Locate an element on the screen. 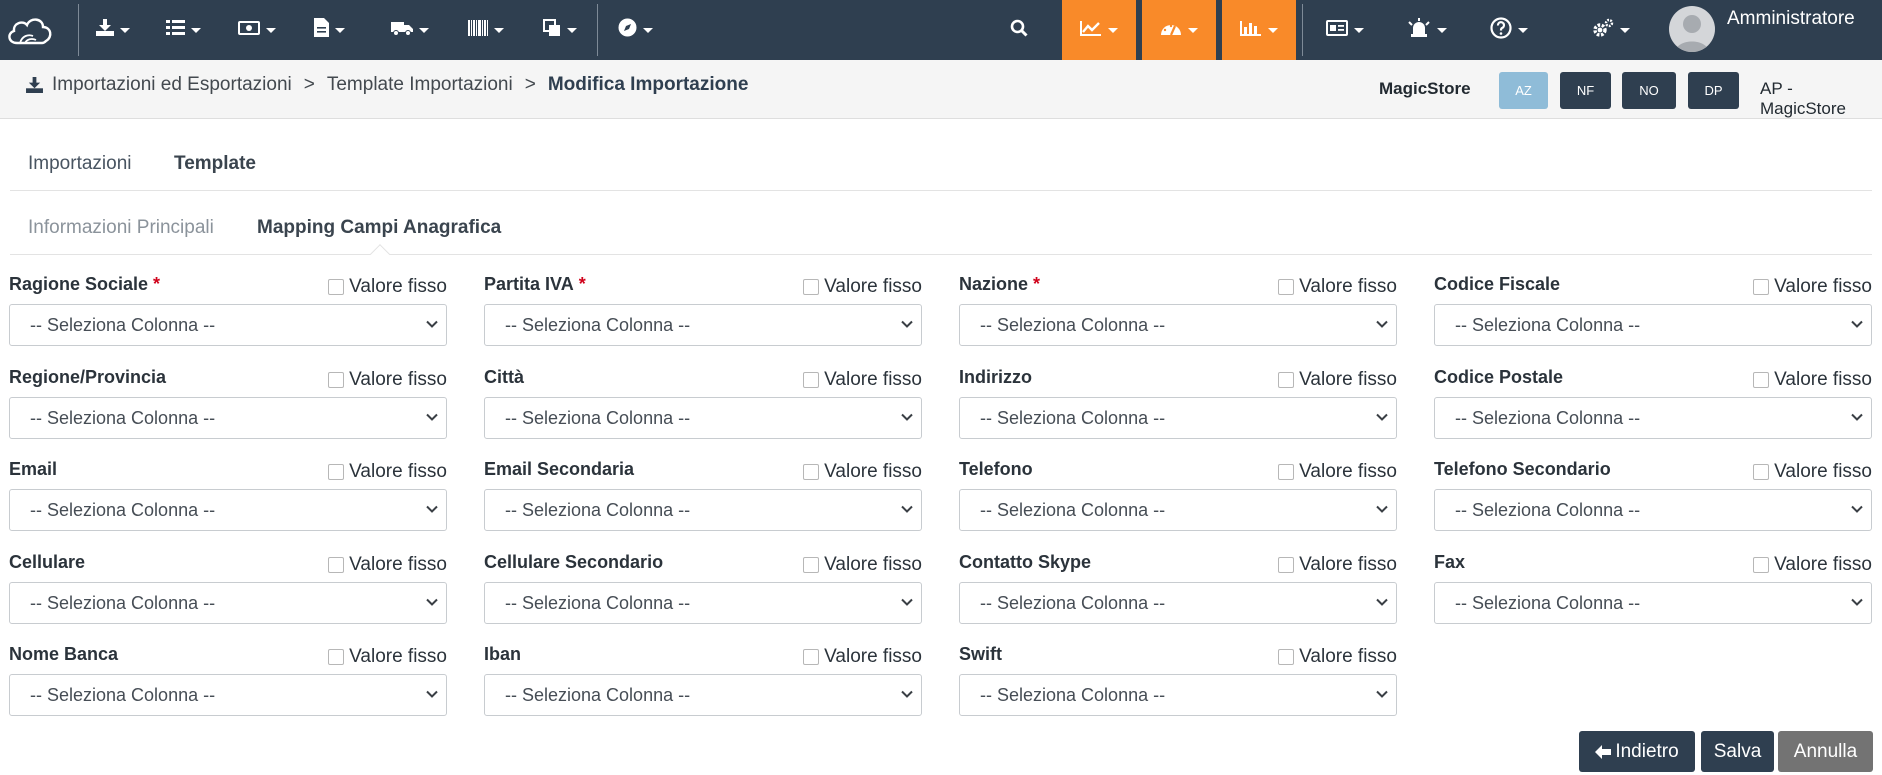  line-chart-icon is located at coordinates (1091, 30).